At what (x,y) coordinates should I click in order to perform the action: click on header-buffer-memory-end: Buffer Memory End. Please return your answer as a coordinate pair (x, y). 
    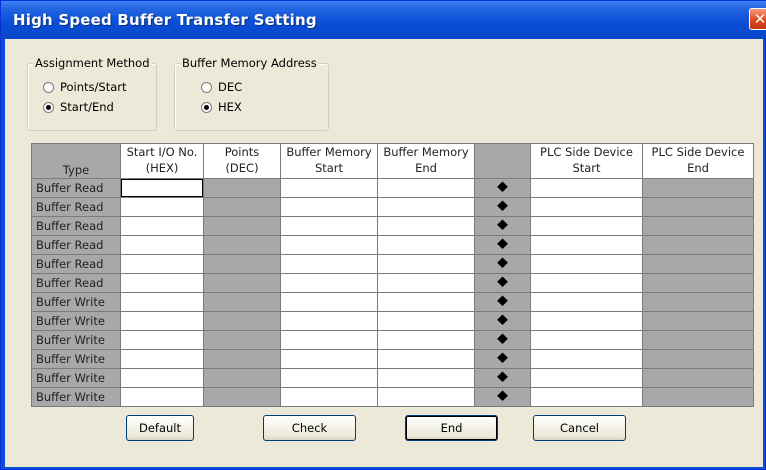
    Looking at the image, I should click on (426, 161).